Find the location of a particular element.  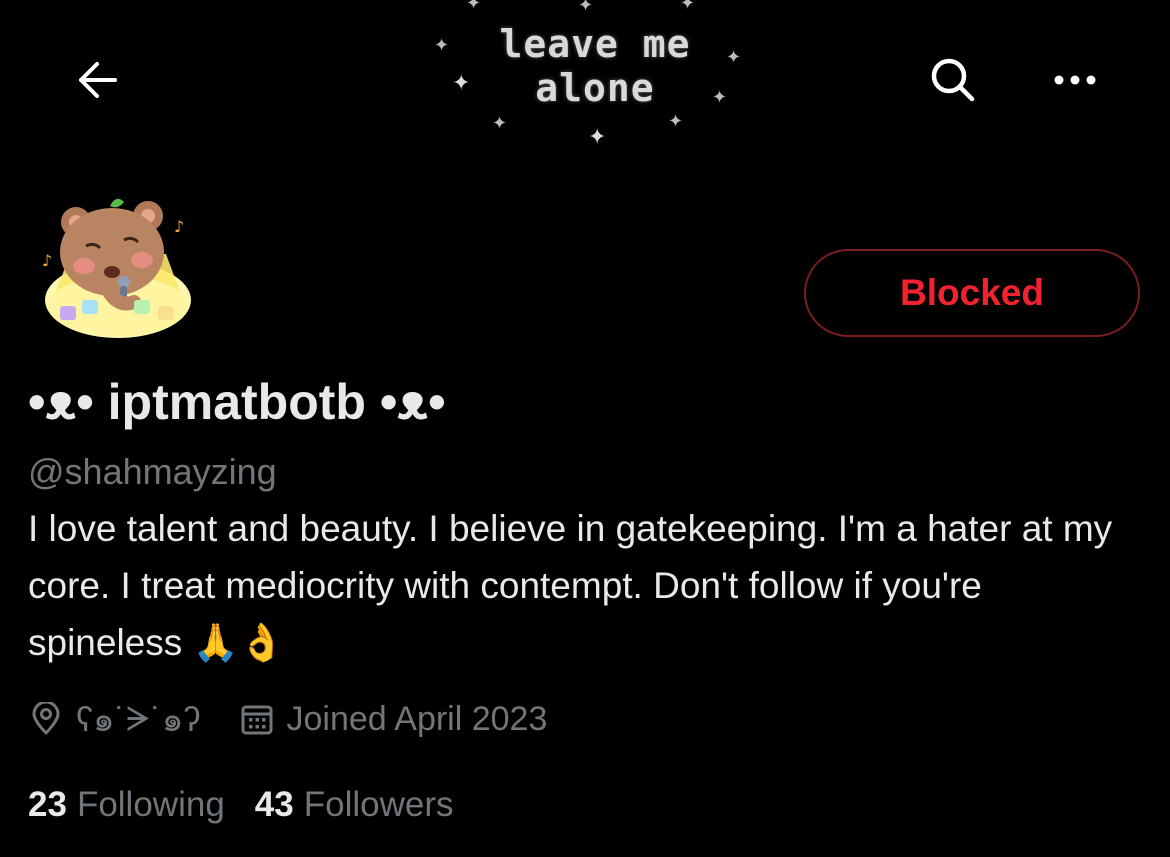

followers-label: Followers is located at coordinates (378, 804).